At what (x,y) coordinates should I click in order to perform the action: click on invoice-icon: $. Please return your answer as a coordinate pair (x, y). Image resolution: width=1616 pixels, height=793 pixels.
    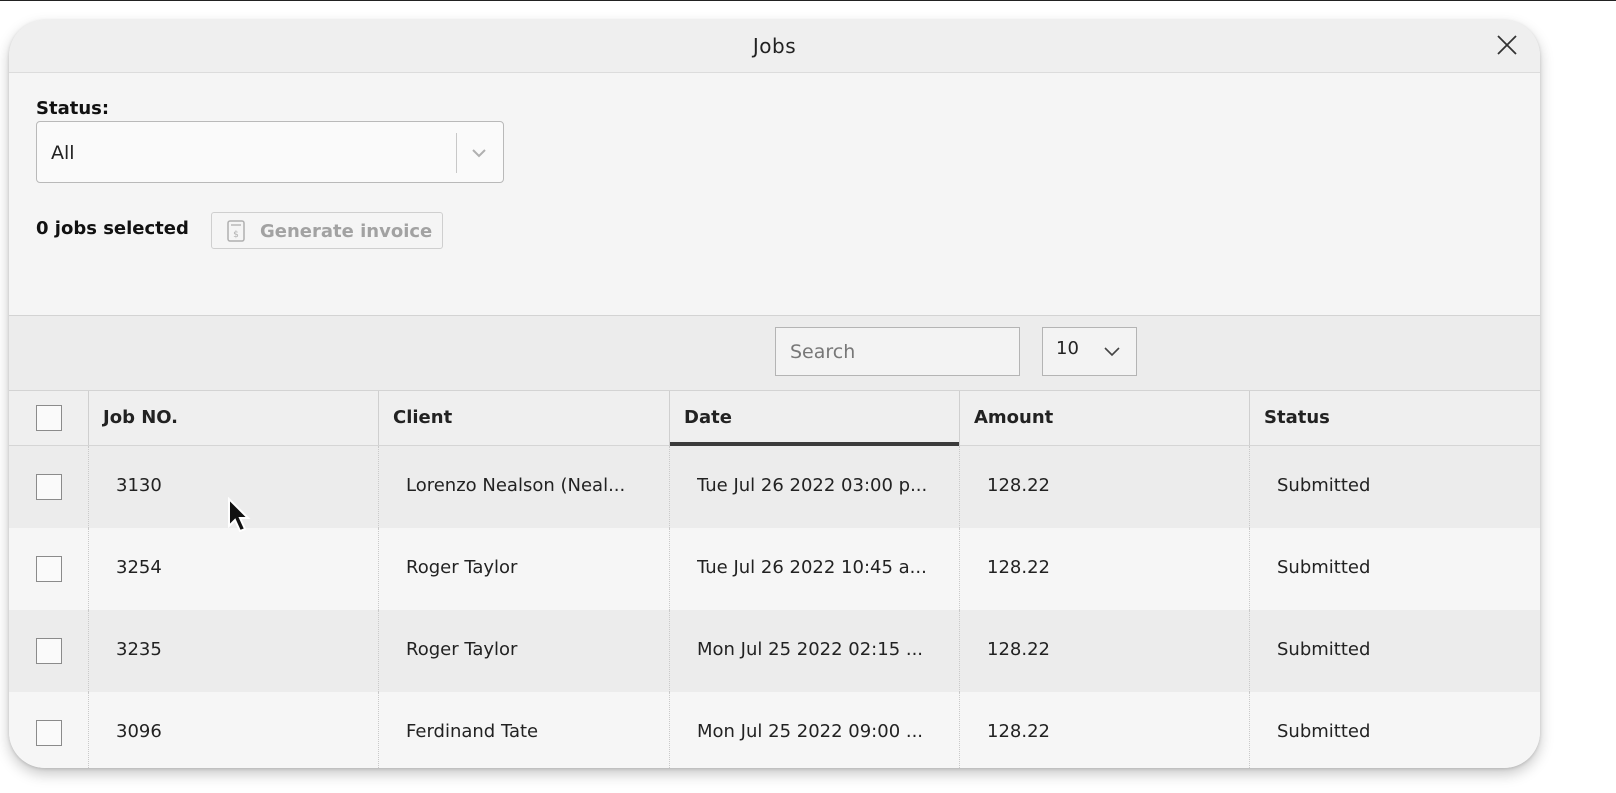
    Looking at the image, I should click on (236, 231).